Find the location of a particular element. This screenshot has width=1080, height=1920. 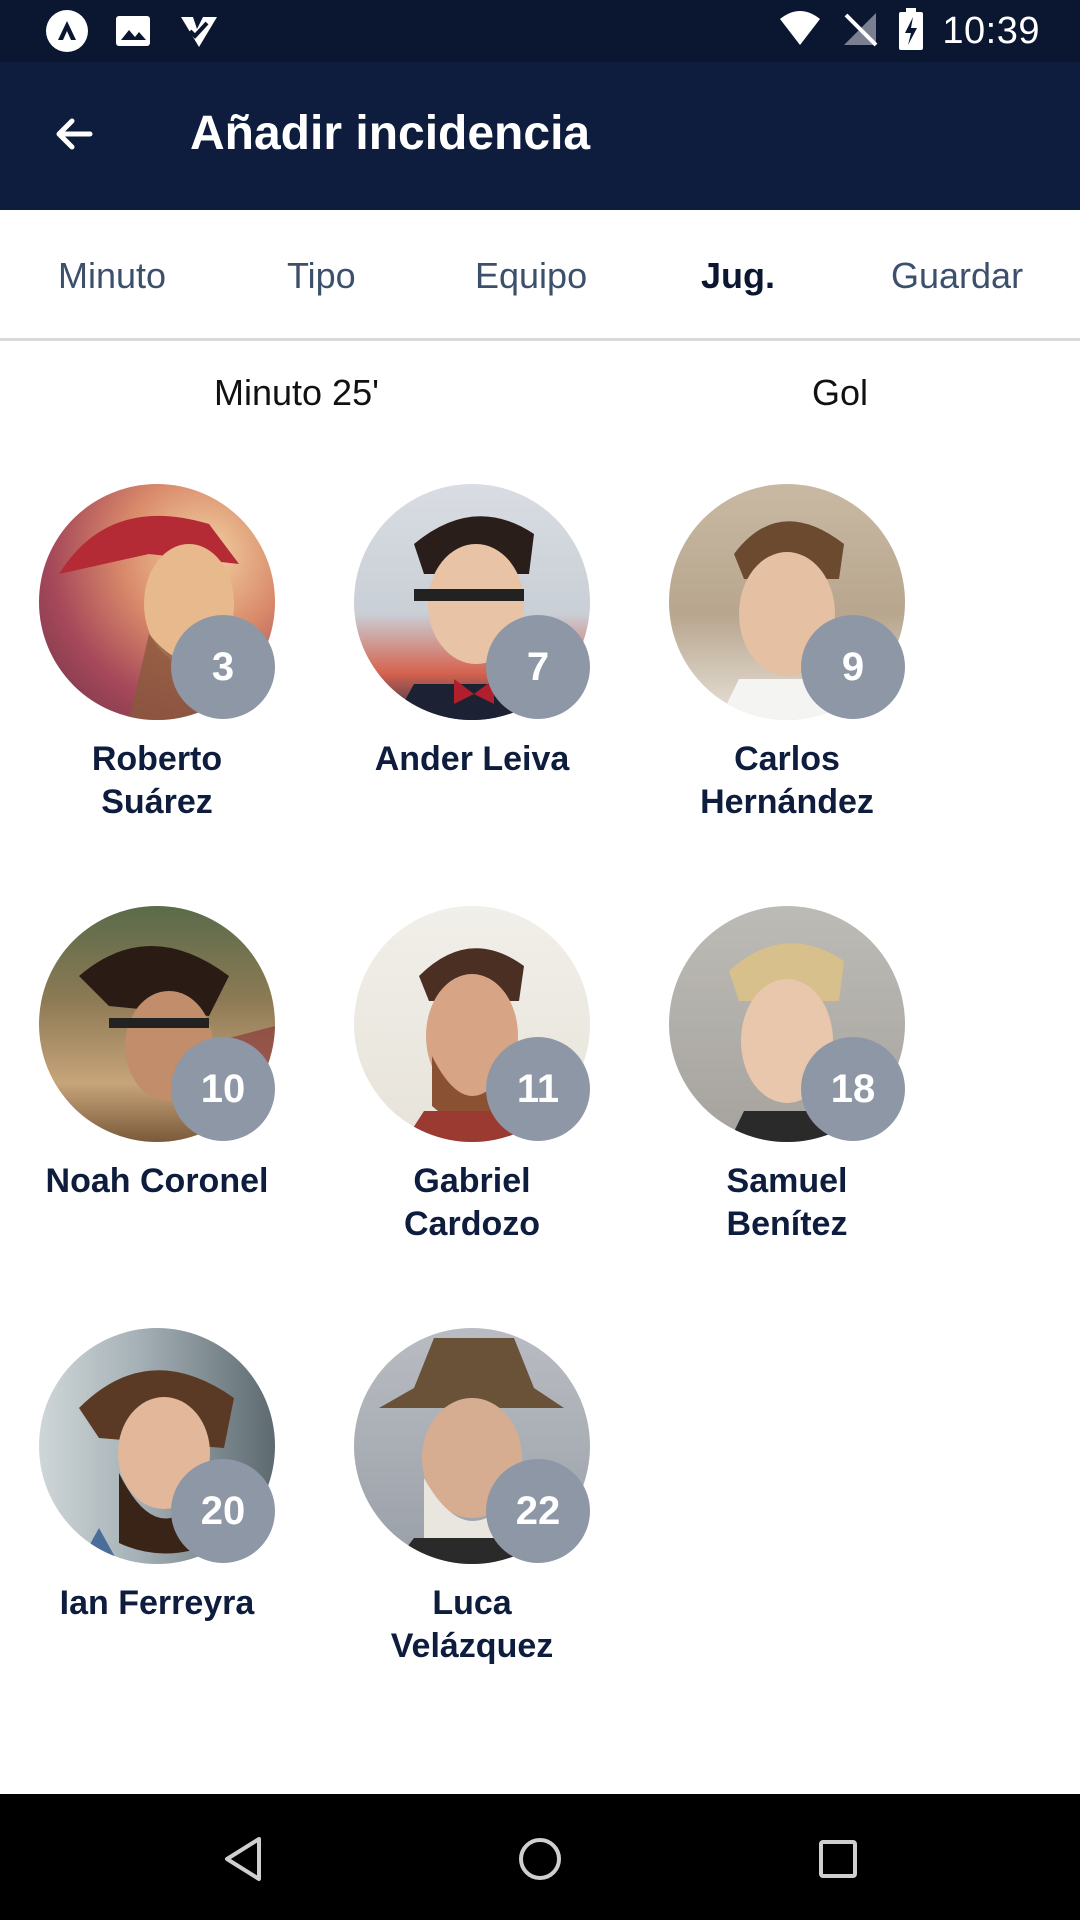

tab-jugador: Jug. is located at coordinates (738, 276).